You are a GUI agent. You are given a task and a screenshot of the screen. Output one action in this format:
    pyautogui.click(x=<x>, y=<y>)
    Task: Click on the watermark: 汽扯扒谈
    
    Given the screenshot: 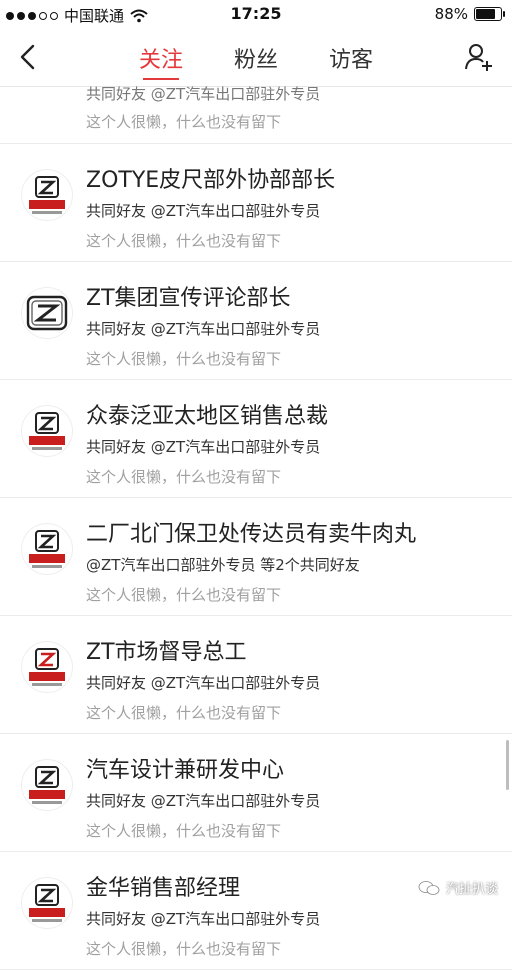 What is the action you would take?
    pyautogui.click(x=458, y=887)
    